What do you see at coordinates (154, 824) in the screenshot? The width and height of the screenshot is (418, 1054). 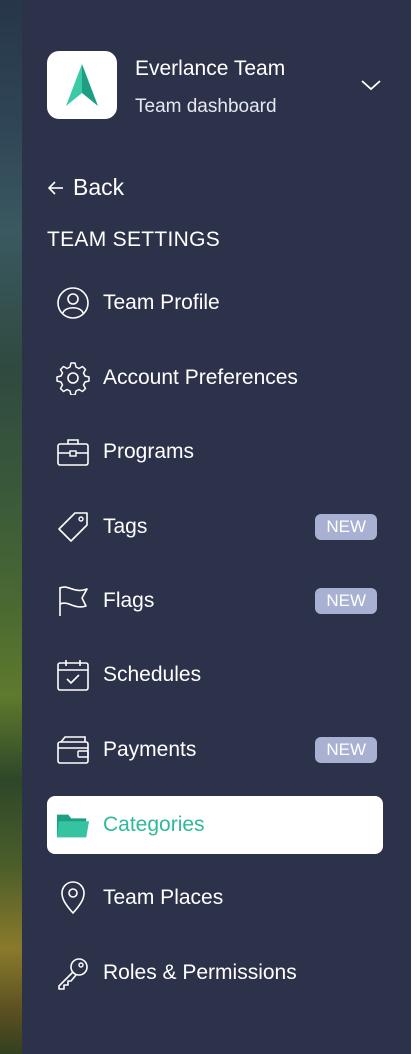 I see `nav-label: Categories` at bounding box center [154, 824].